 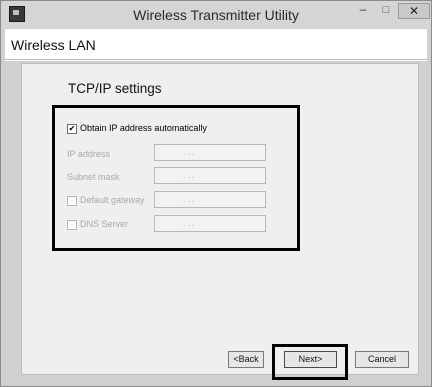 I want to click on dns-server-field: . . ., so click(x=210, y=223).